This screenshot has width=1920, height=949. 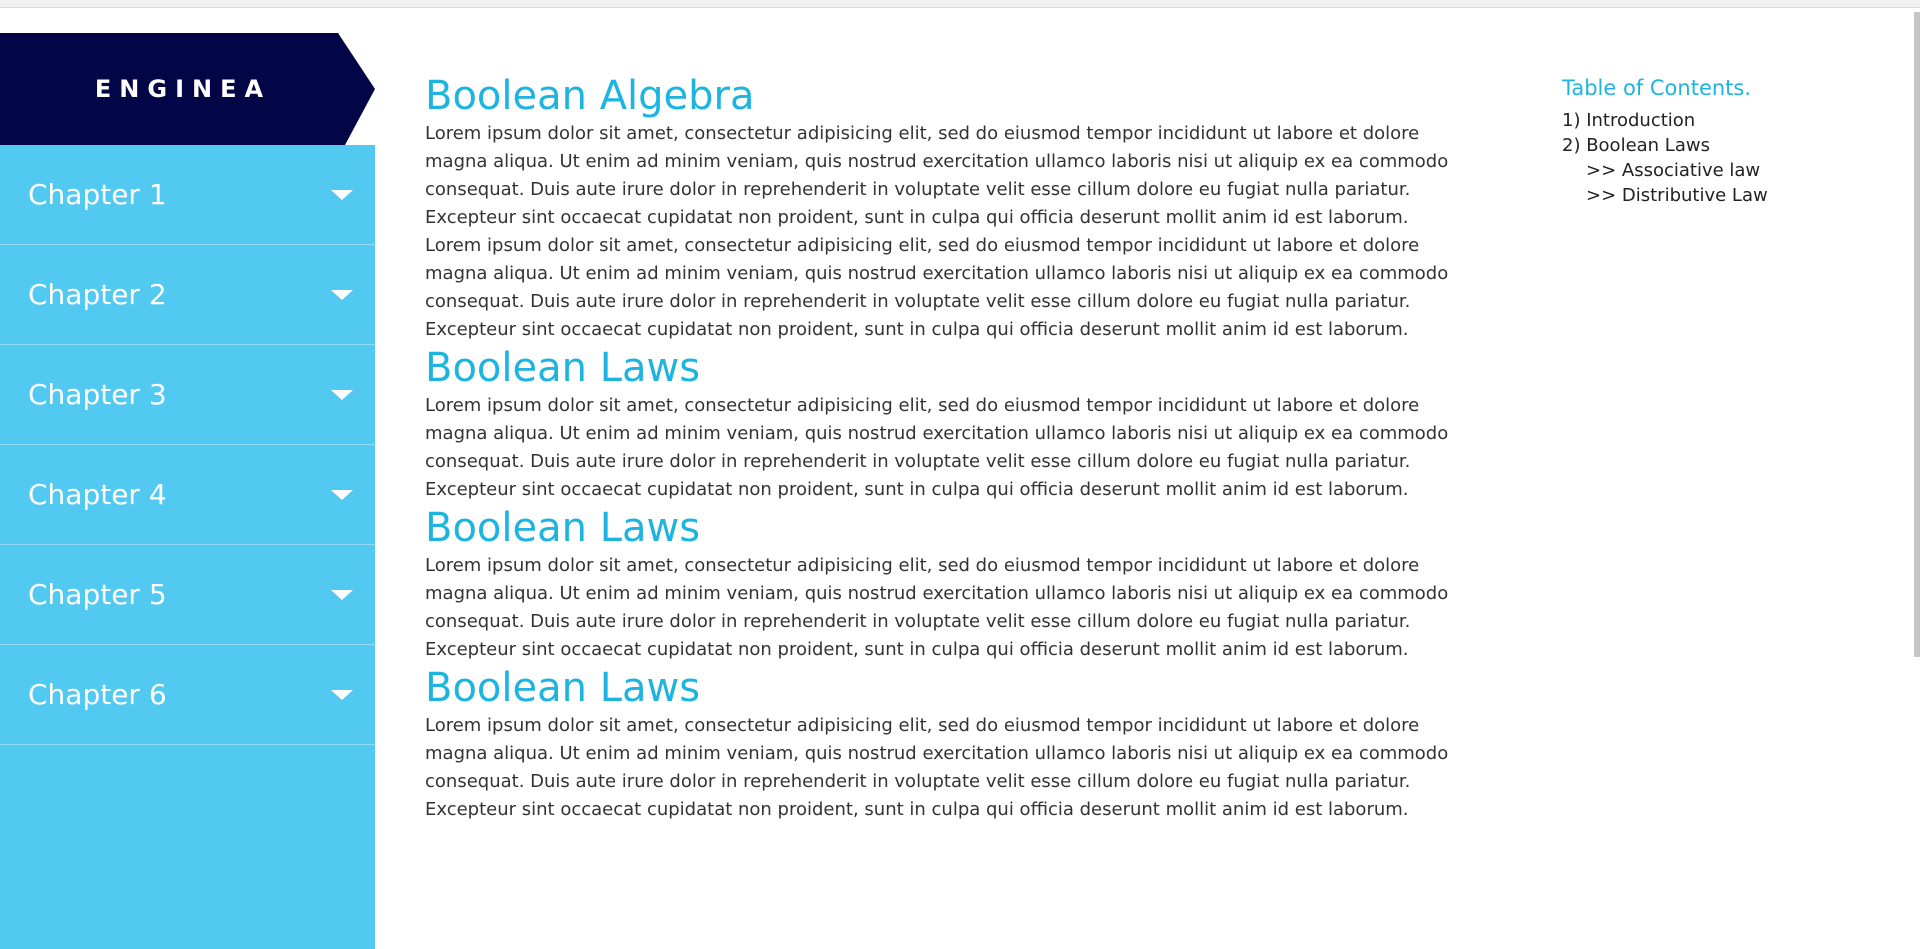 I want to click on toc-item-boolean-laws: 2) Boolean Laws, so click(x=1712, y=145).